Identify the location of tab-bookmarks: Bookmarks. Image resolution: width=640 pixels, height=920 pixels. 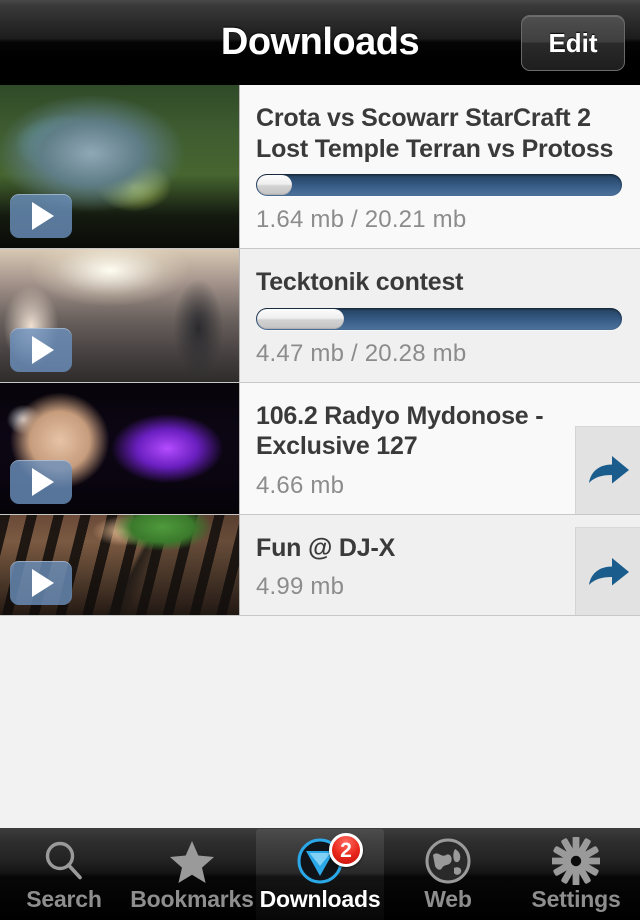
(192, 874).